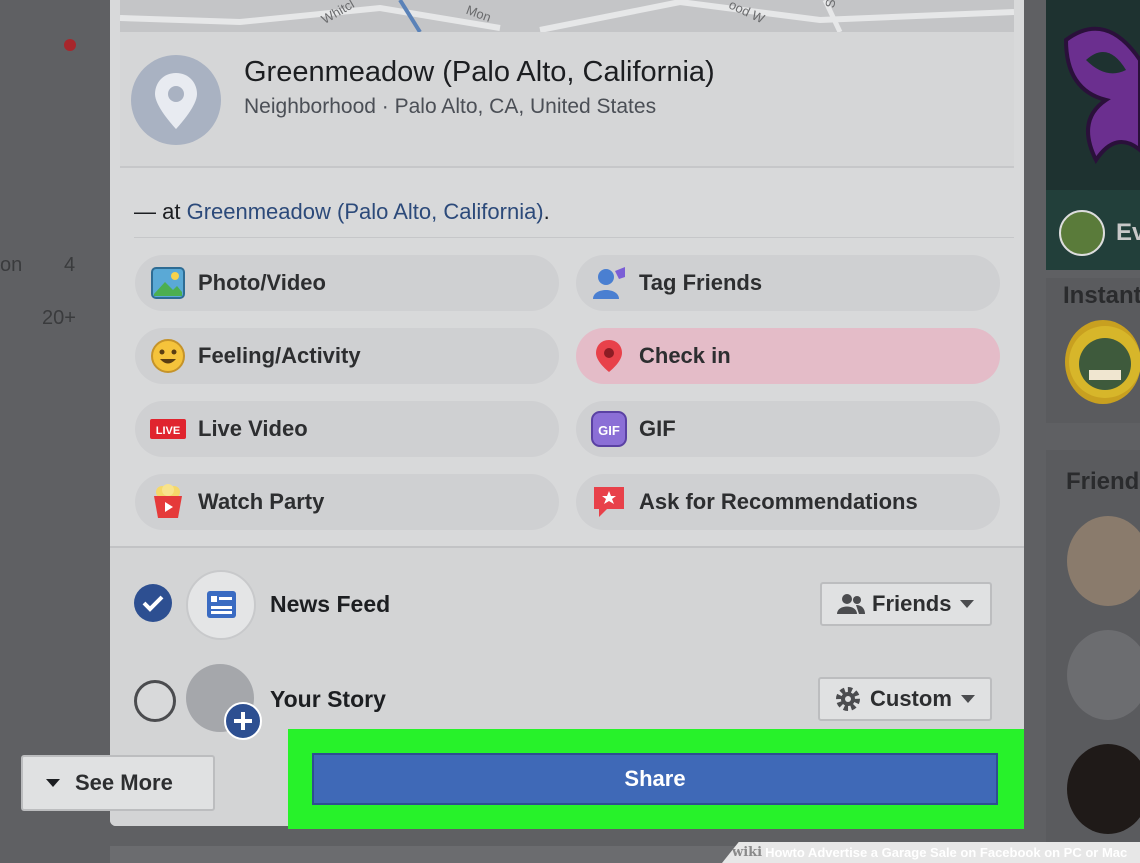 Image resolution: width=1140 pixels, height=863 pixels. Describe the element at coordinates (155, 701) in the screenshot. I see `your-story-checkbox` at that location.